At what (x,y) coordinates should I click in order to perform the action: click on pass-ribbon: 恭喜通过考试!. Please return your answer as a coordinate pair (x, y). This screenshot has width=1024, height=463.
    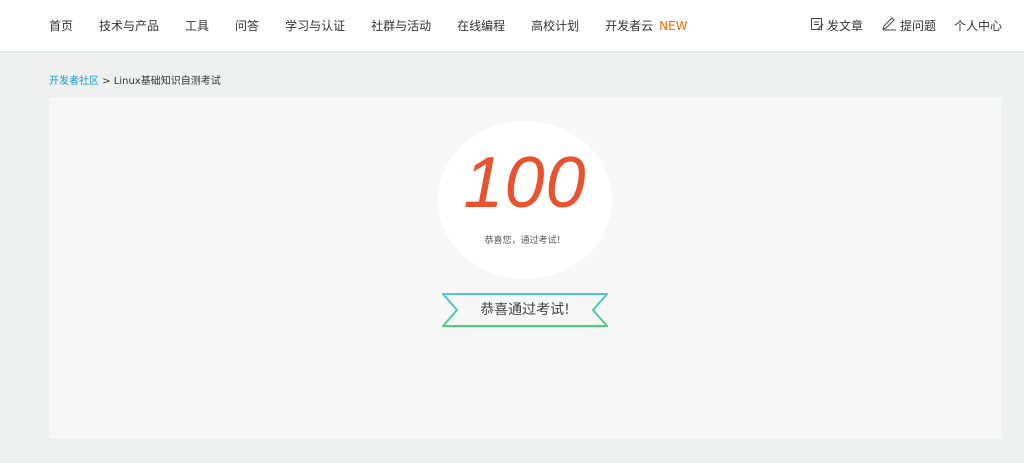
    Looking at the image, I should click on (525, 310).